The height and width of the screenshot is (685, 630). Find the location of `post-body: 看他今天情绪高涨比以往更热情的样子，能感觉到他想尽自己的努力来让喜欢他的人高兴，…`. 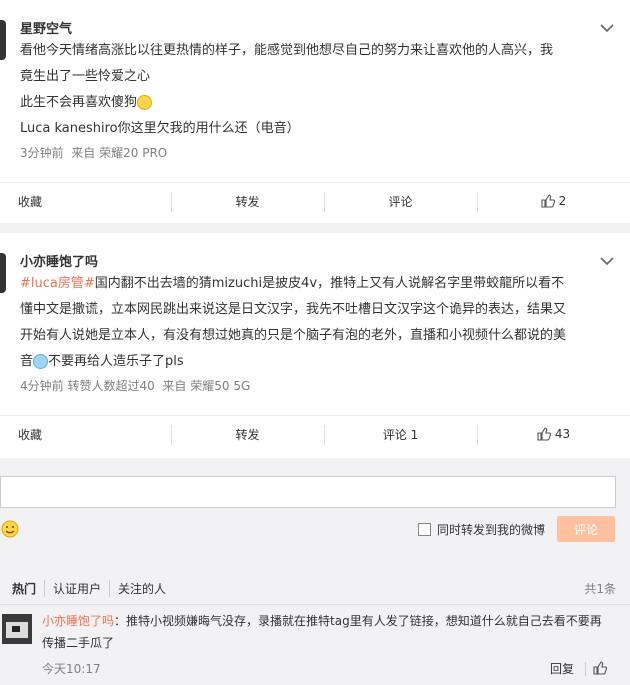

post-body: 看他今天情绪高涨比以往更热情的样子，能感觉到他想尽自己的努力来让喜欢他的人高兴，… is located at coordinates (317, 90).